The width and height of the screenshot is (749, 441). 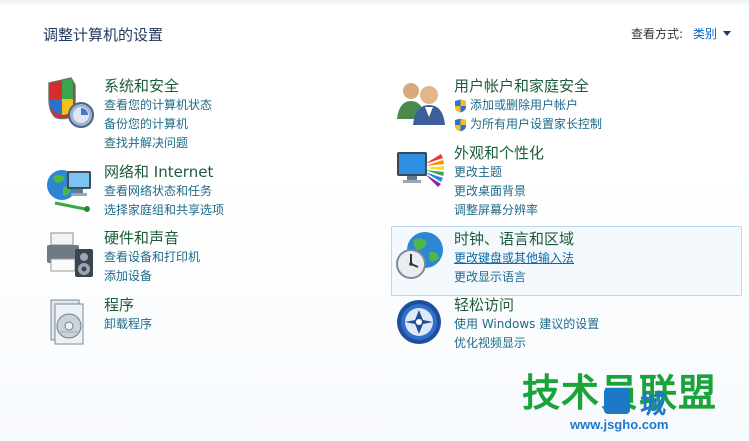 What do you see at coordinates (164, 172) in the screenshot?
I see `category-heading-network-internet: 网络和 Internet` at bounding box center [164, 172].